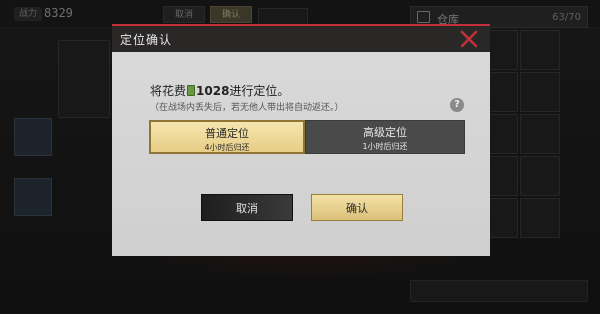  I want to click on cost-line: 将花费 1028进行定位。, so click(219, 90).